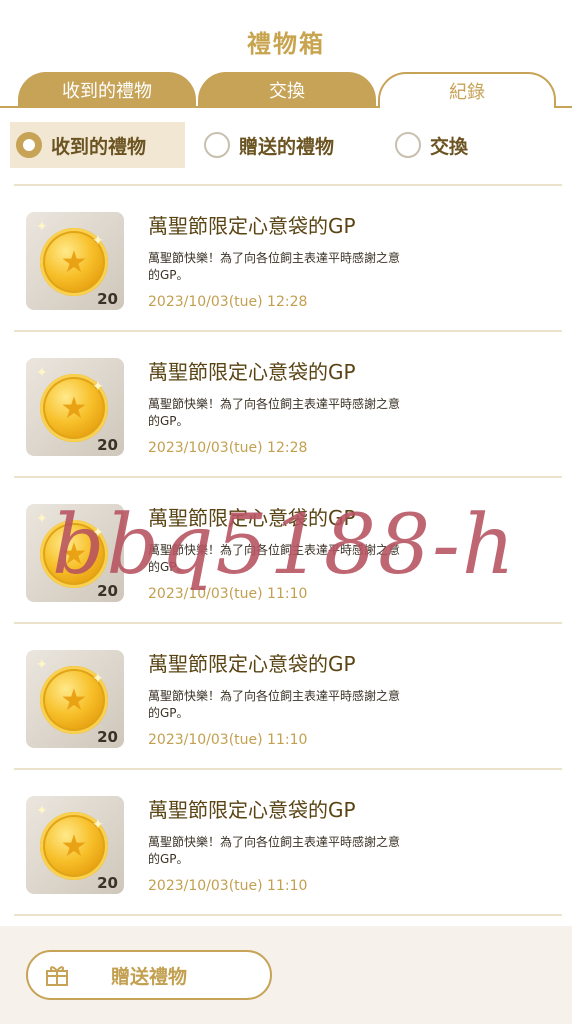 This screenshot has width=572, height=1024. I want to click on filter-label: 贈送的禮物, so click(287, 146).